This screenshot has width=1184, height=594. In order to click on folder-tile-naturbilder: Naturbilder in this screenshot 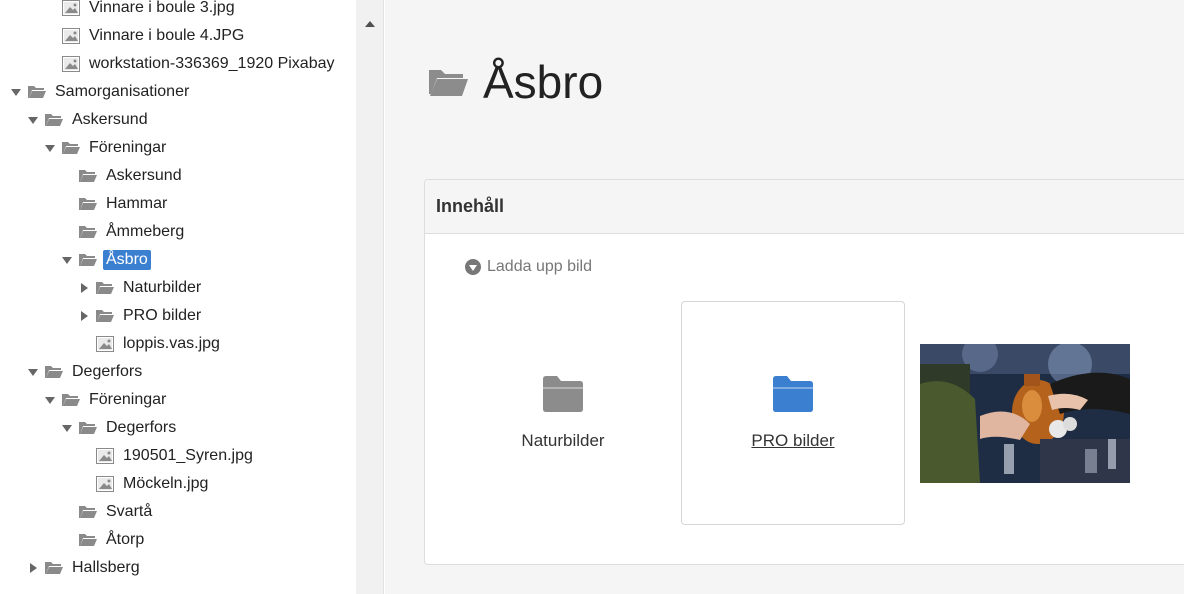, I will do `click(563, 413)`.